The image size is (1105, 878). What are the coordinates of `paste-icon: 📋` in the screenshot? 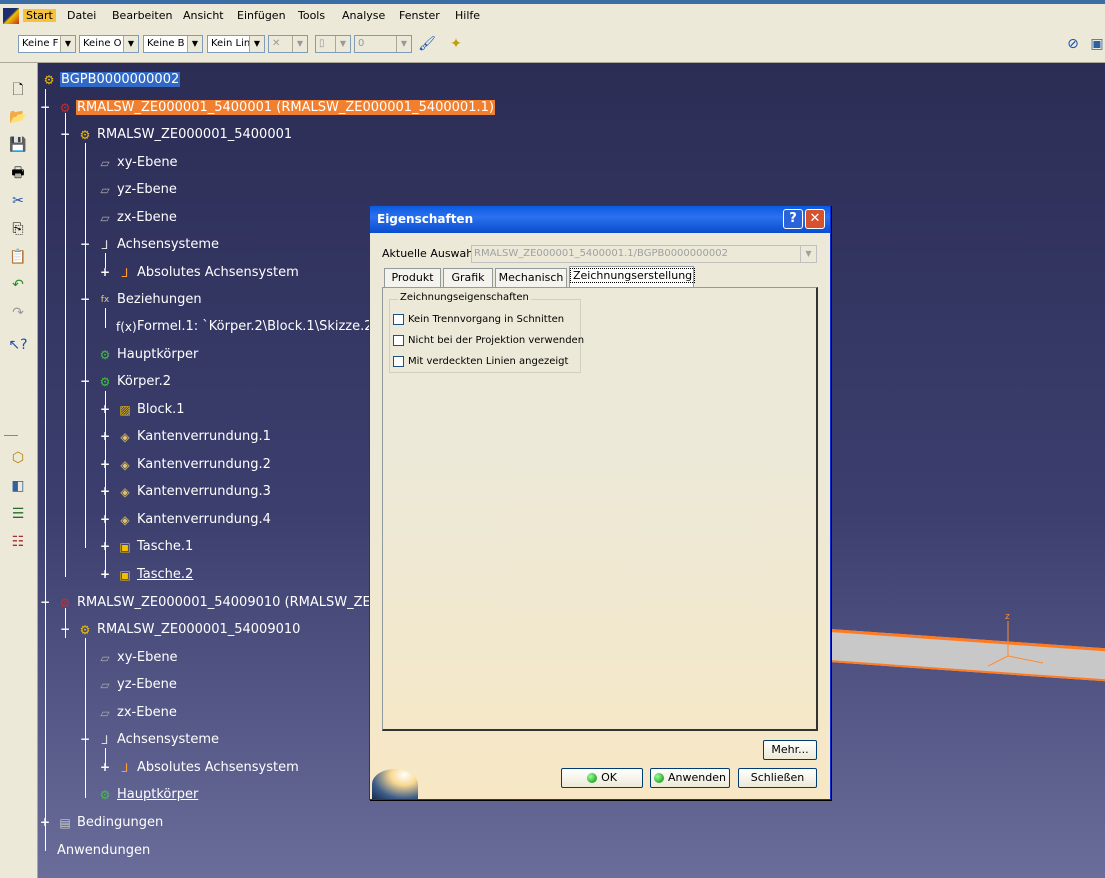 It's located at (18, 257).